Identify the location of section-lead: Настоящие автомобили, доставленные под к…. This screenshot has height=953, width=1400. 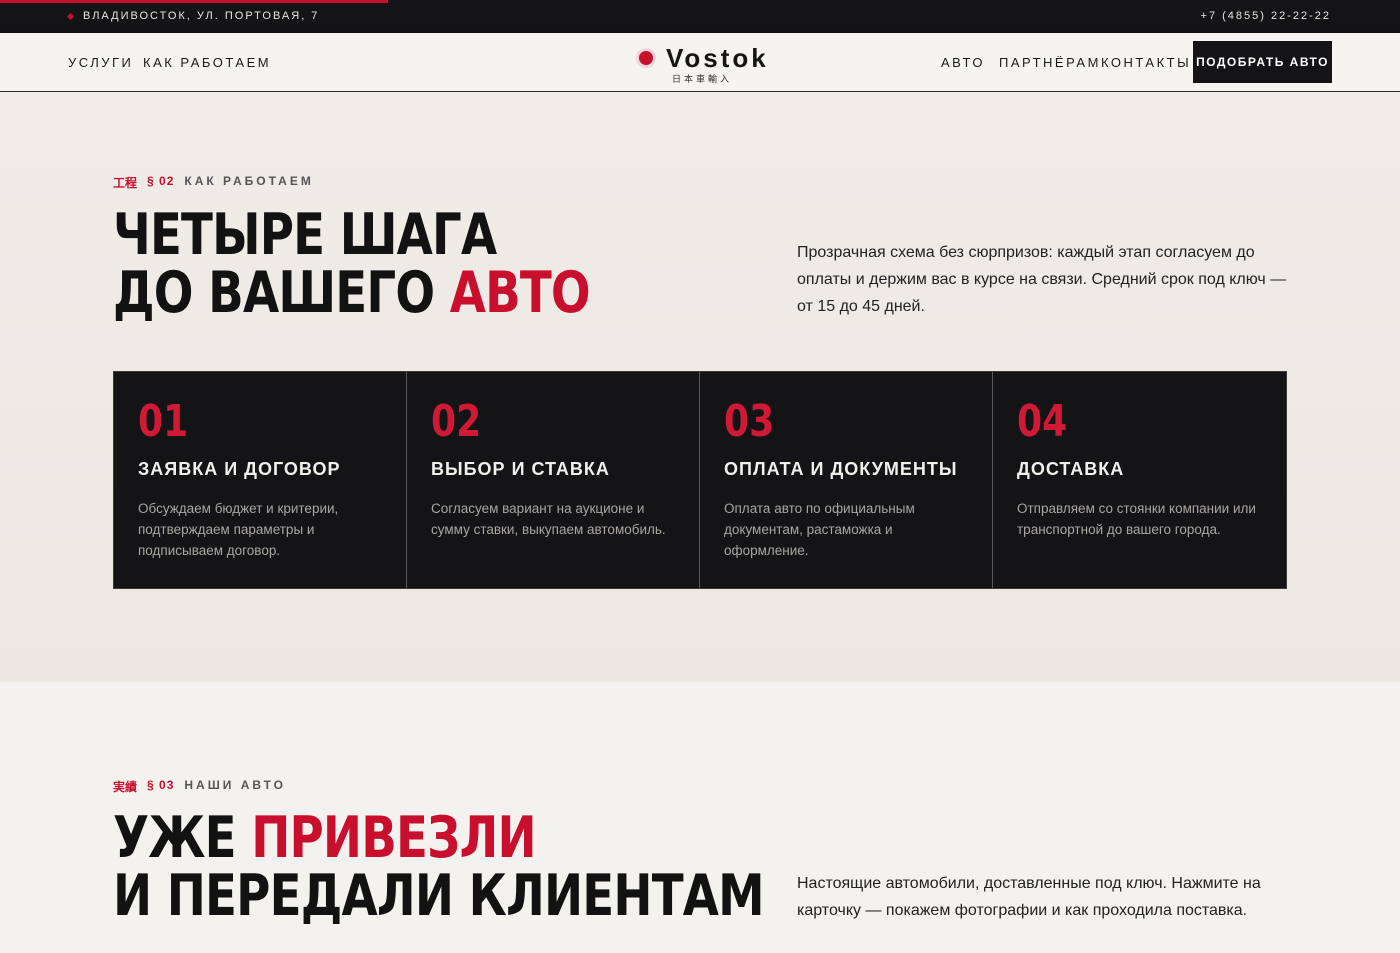
(1029, 897).